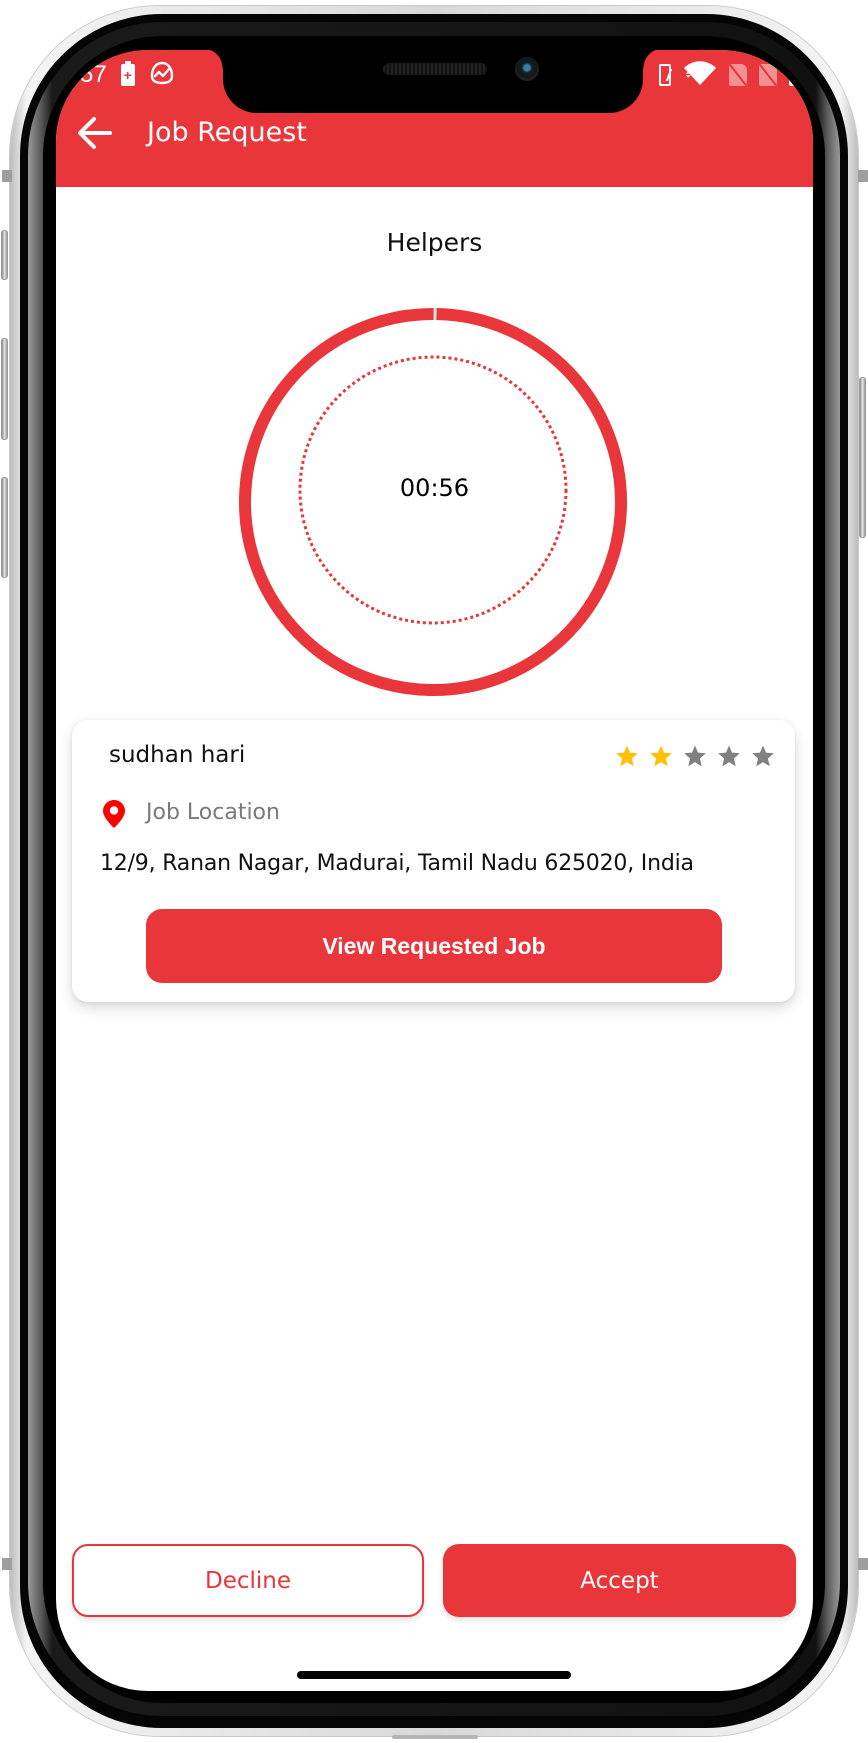 The height and width of the screenshot is (1743, 868). I want to click on rating-stars, so click(695, 756).